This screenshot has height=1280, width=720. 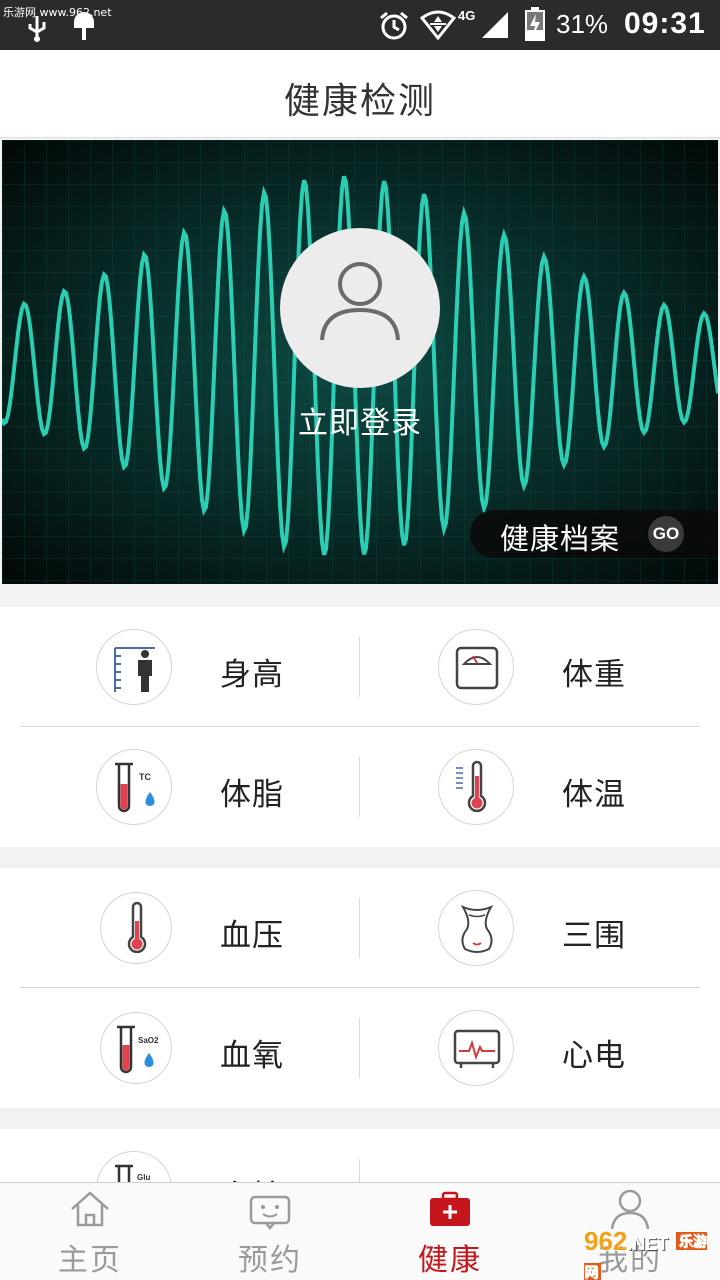 I want to click on measure-item-blood-glucose: Glu 血糖, so click(x=180, y=1159).